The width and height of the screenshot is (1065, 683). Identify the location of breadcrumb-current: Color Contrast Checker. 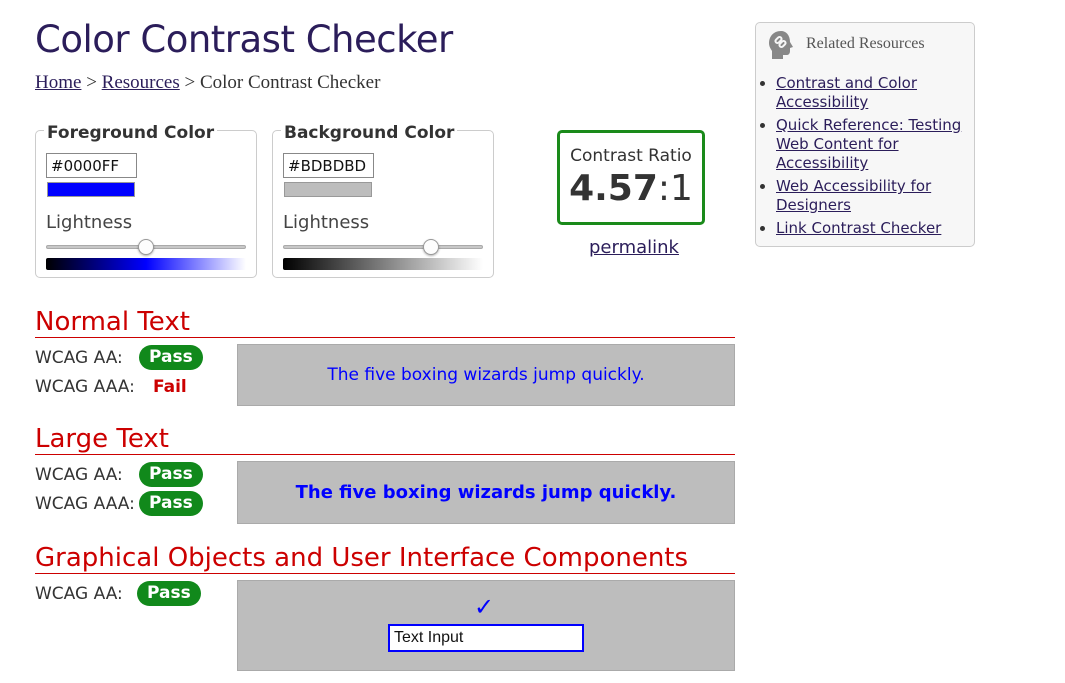
(290, 82).